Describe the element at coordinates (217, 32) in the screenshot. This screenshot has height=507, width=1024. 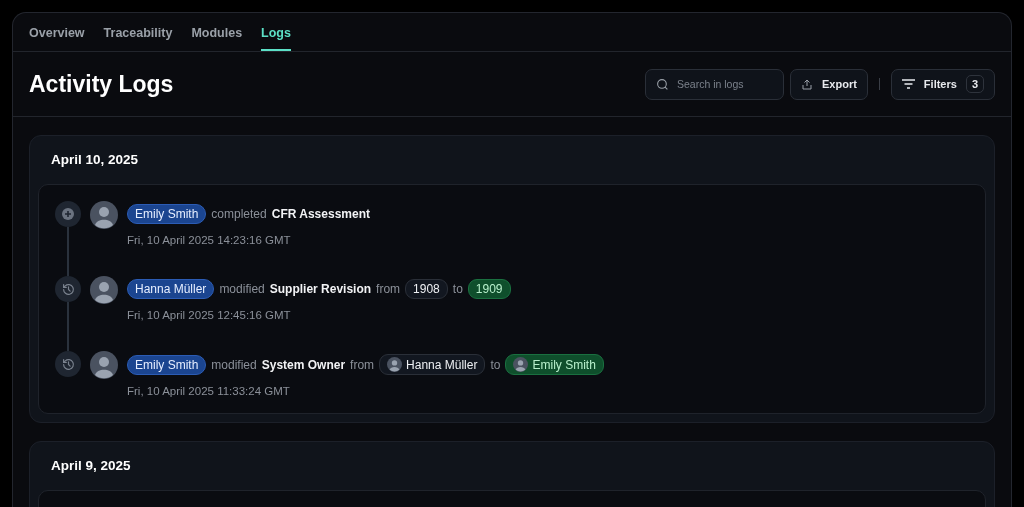
I see `tab: Modules` at that location.